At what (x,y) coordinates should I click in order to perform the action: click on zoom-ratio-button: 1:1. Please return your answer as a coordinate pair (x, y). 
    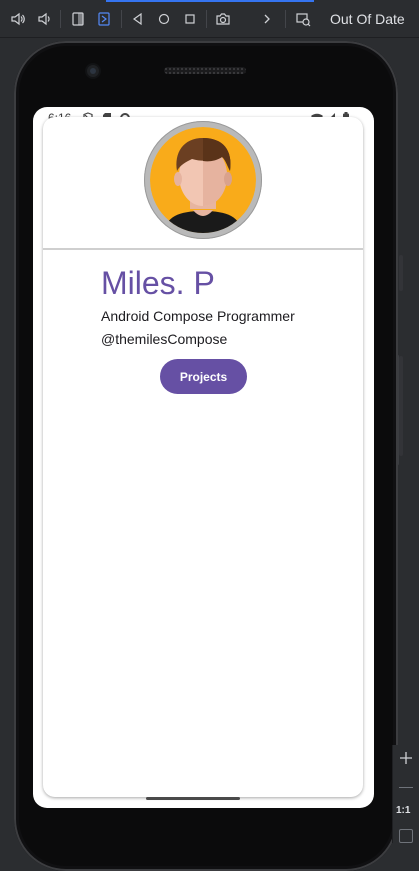
    Looking at the image, I should click on (403, 810).